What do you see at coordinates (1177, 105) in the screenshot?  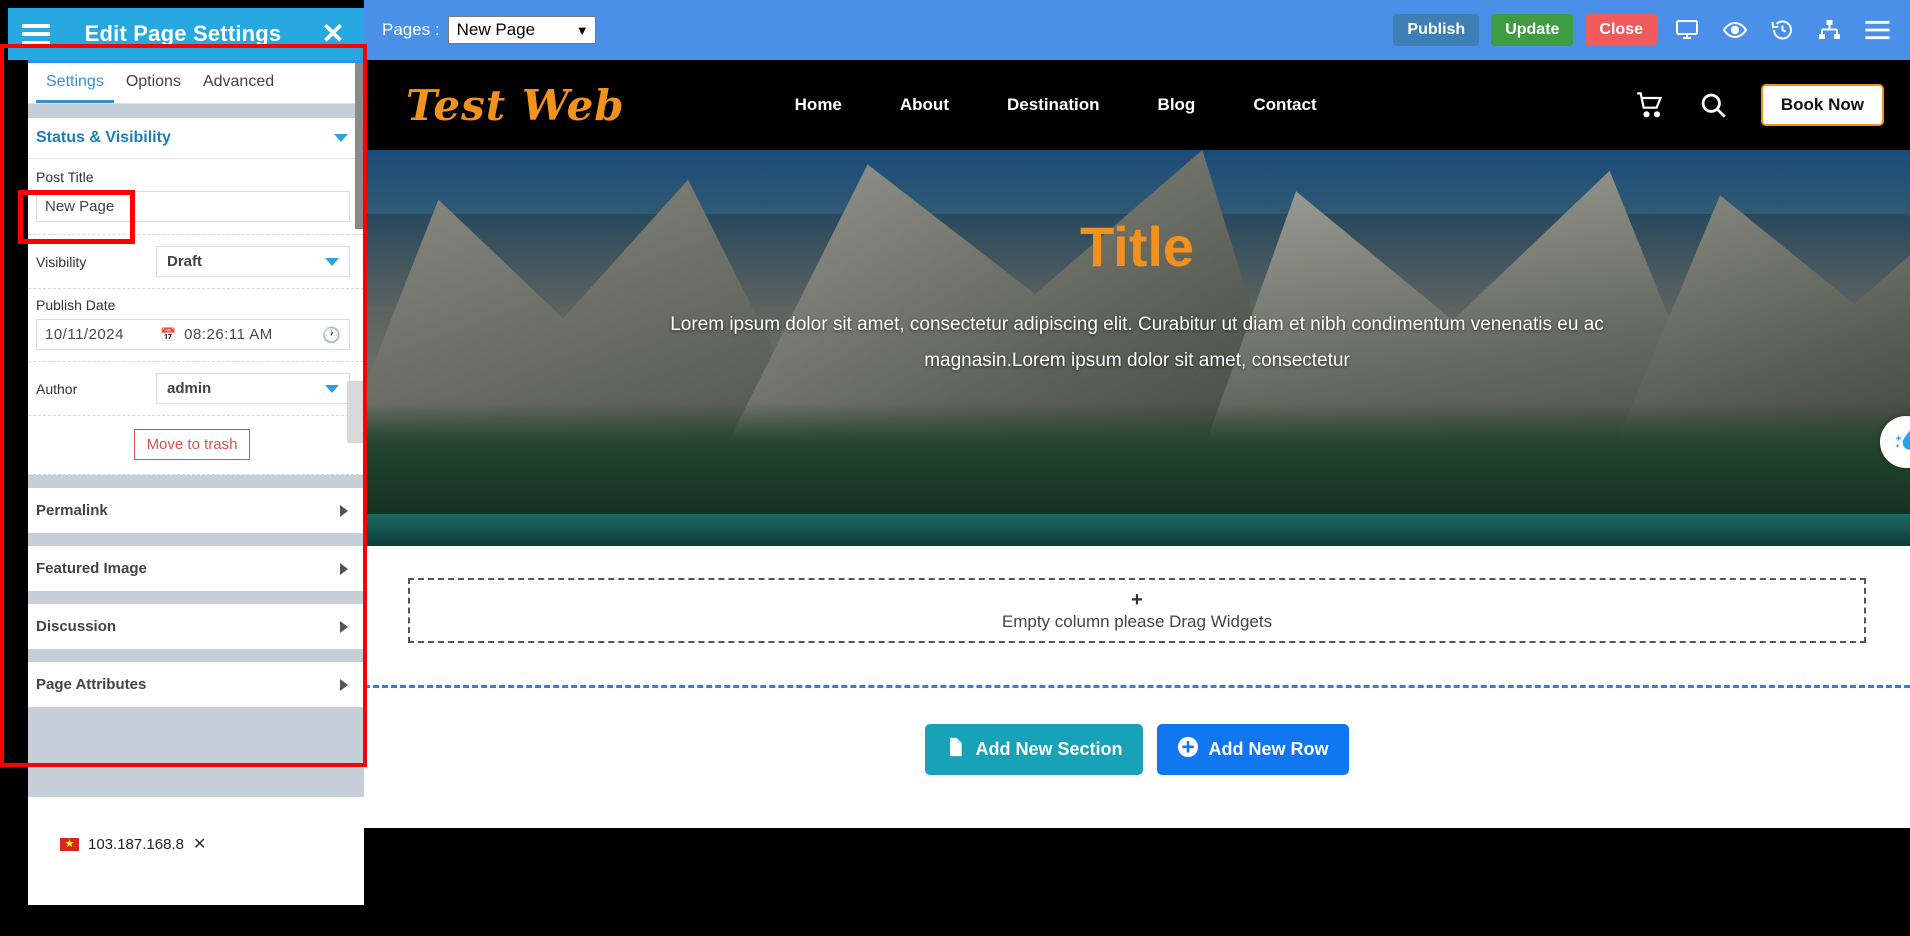 I see `nav-item-blog: Blog` at bounding box center [1177, 105].